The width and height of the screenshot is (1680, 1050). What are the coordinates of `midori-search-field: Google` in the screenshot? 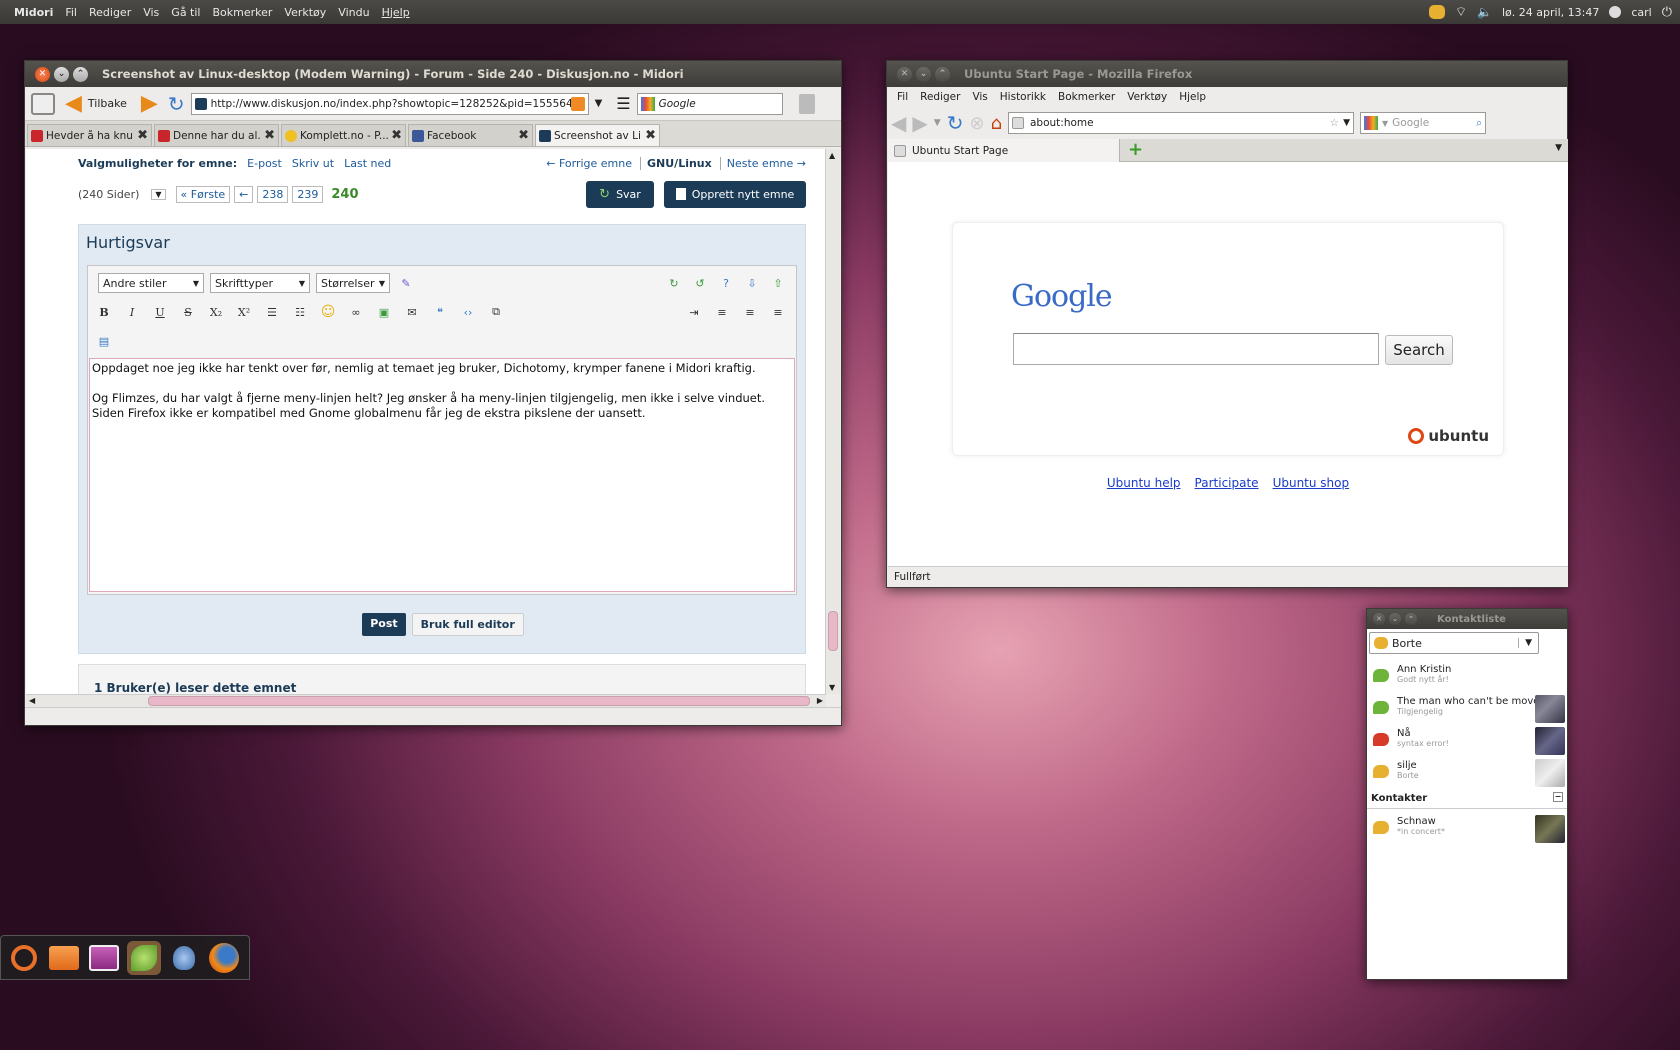 It's located at (709, 103).